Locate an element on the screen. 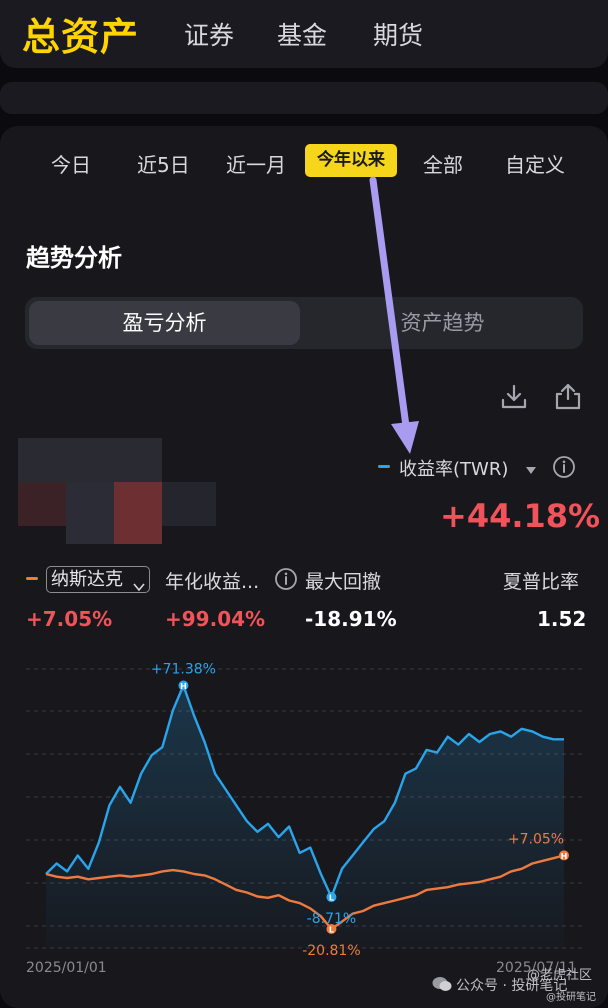 Image resolution: width=608 pixels, height=1008 pixels. annotation-arrow is located at coordinates (394, 315).